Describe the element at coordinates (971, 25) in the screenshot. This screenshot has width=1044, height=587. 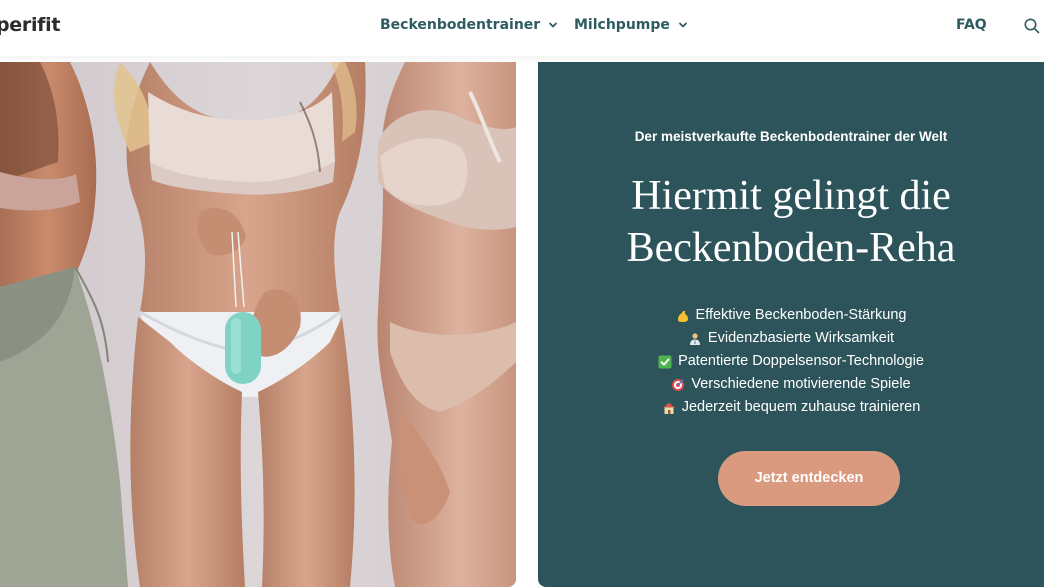
I see `faq-link: FAQ` at that location.